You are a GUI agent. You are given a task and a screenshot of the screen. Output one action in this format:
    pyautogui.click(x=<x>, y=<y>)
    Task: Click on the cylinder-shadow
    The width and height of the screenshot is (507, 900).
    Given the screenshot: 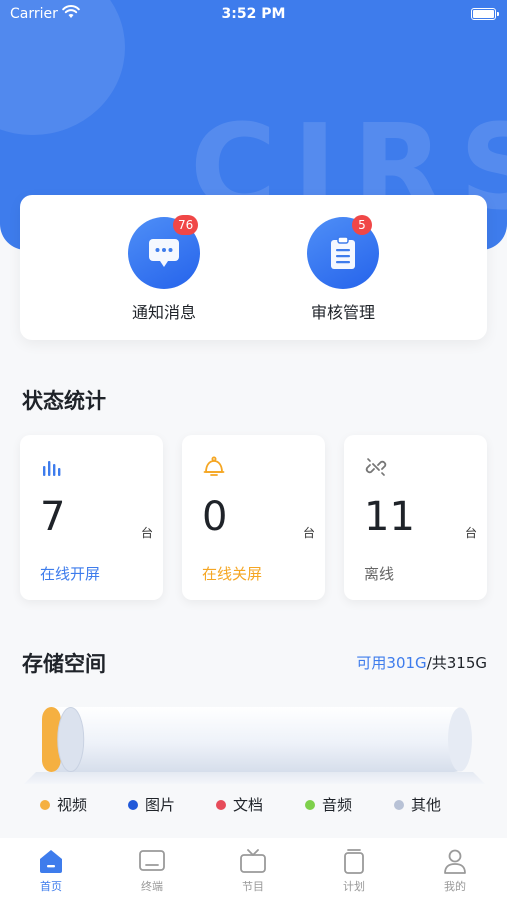 What is the action you would take?
    pyautogui.click(x=254, y=778)
    